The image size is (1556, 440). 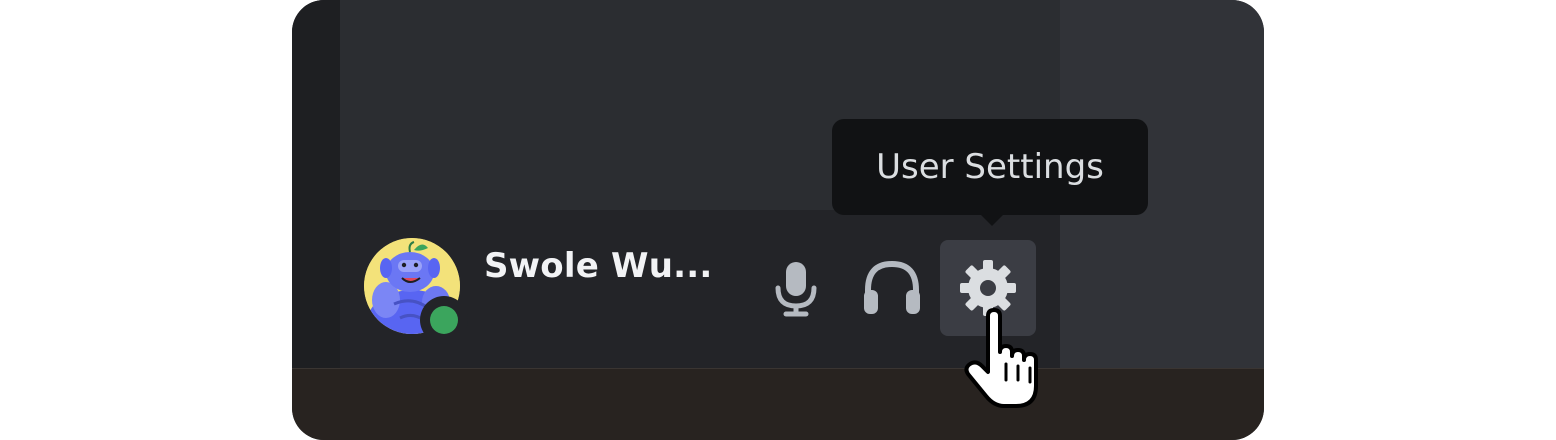 I want to click on headphones-icon, so click(x=892, y=287).